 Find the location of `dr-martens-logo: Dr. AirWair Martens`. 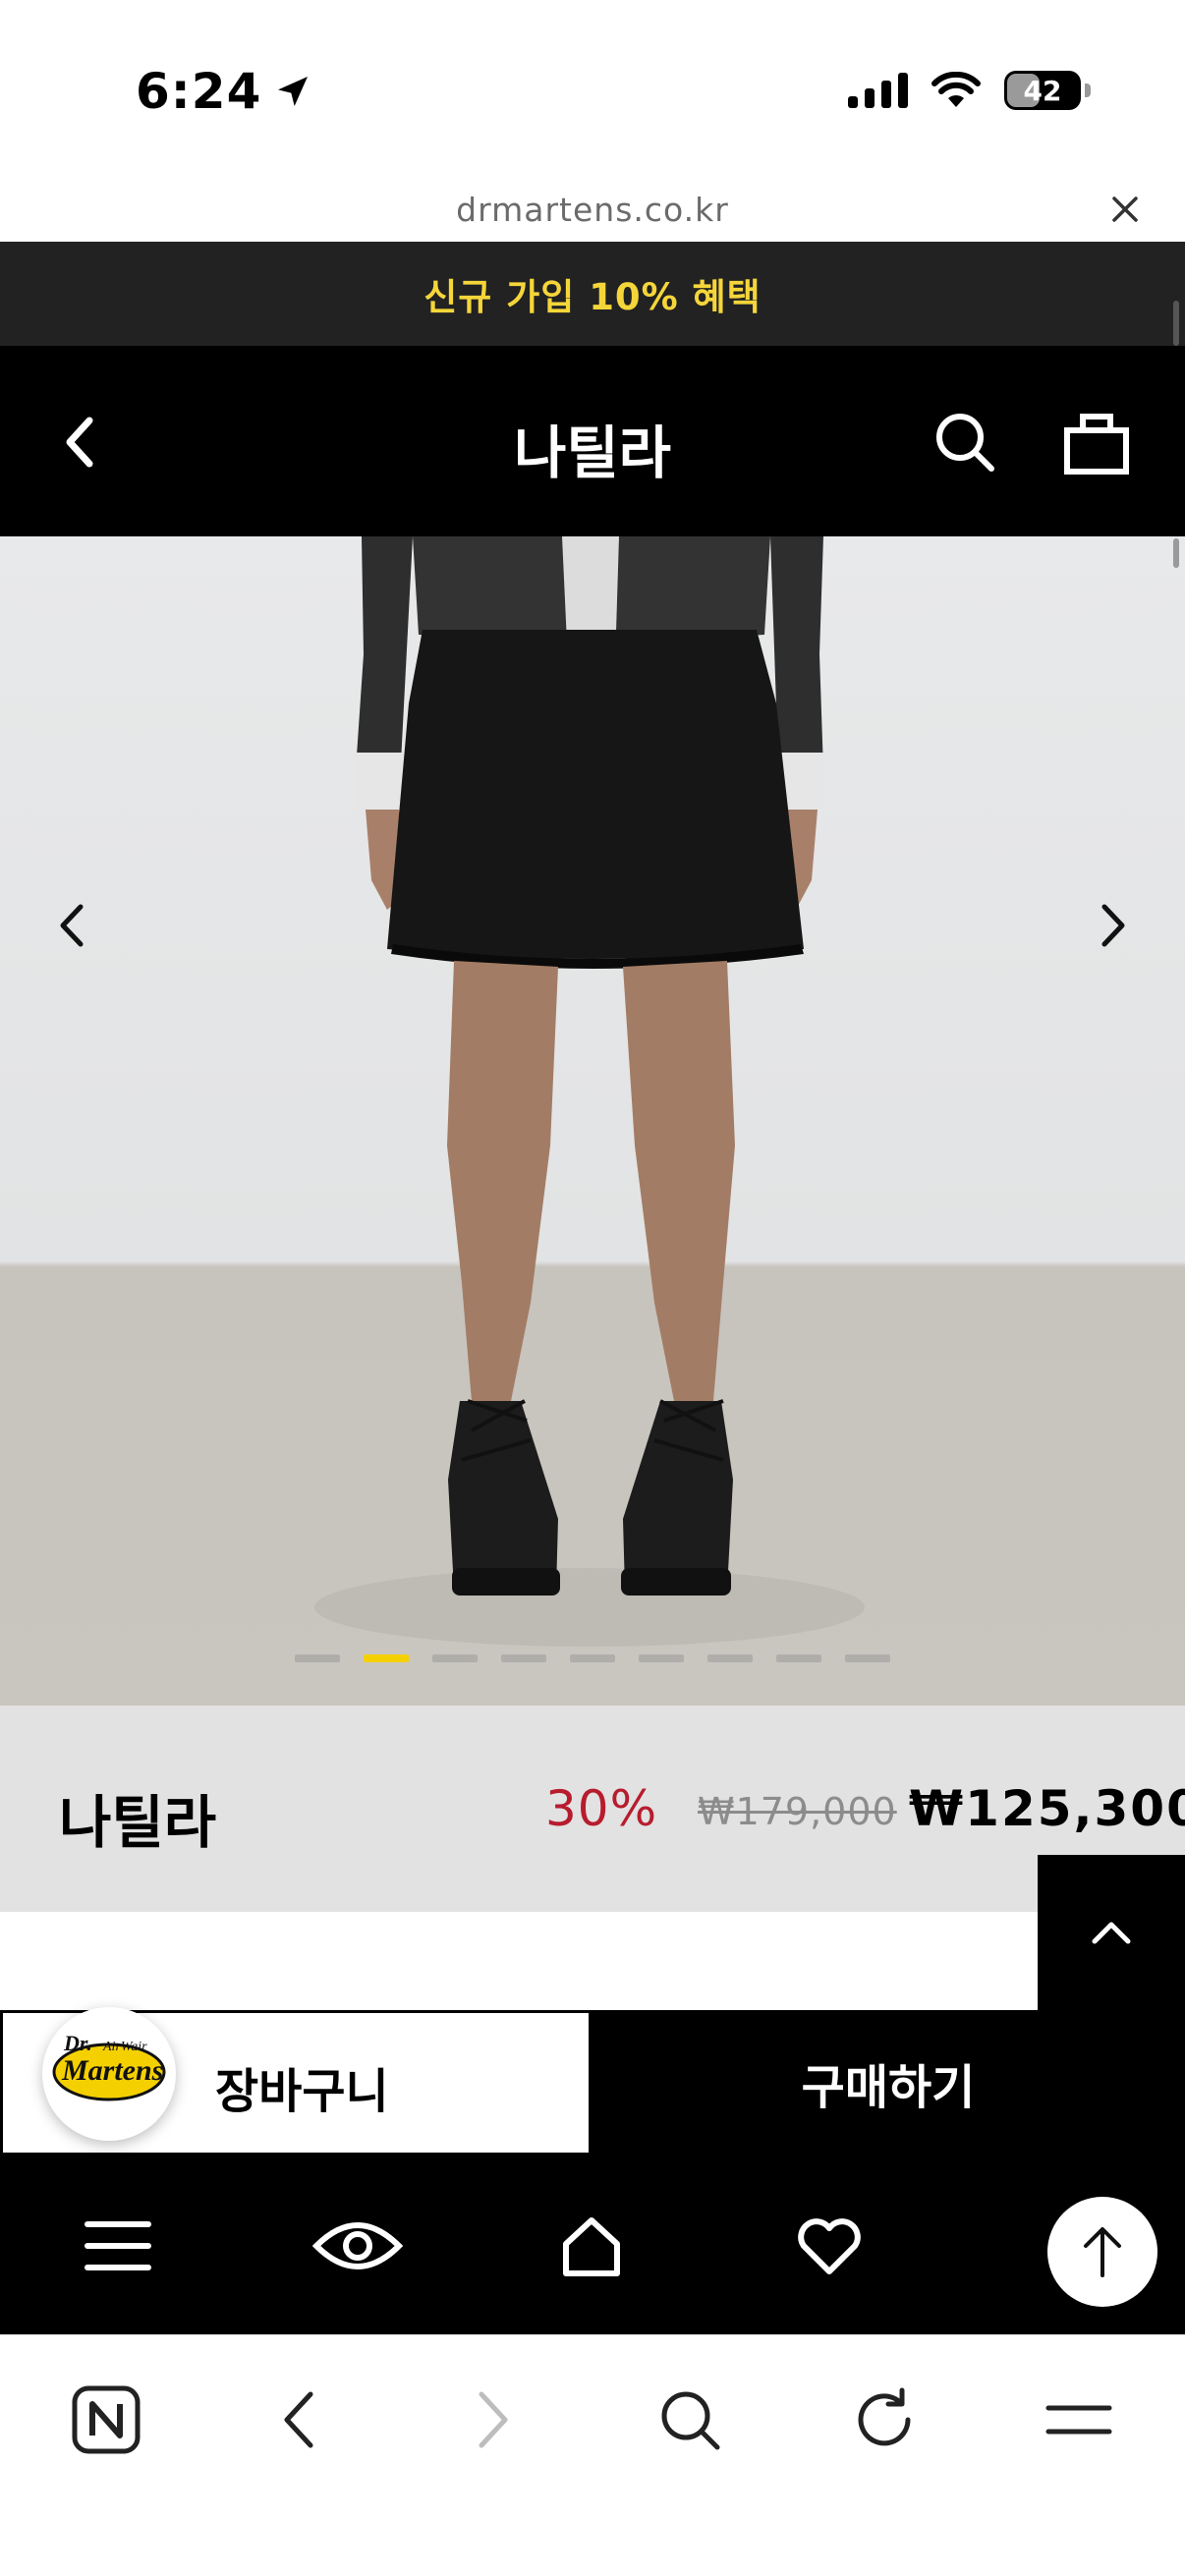

dr-martens-logo: Dr. AirWair Martens is located at coordinates (109, 2066).